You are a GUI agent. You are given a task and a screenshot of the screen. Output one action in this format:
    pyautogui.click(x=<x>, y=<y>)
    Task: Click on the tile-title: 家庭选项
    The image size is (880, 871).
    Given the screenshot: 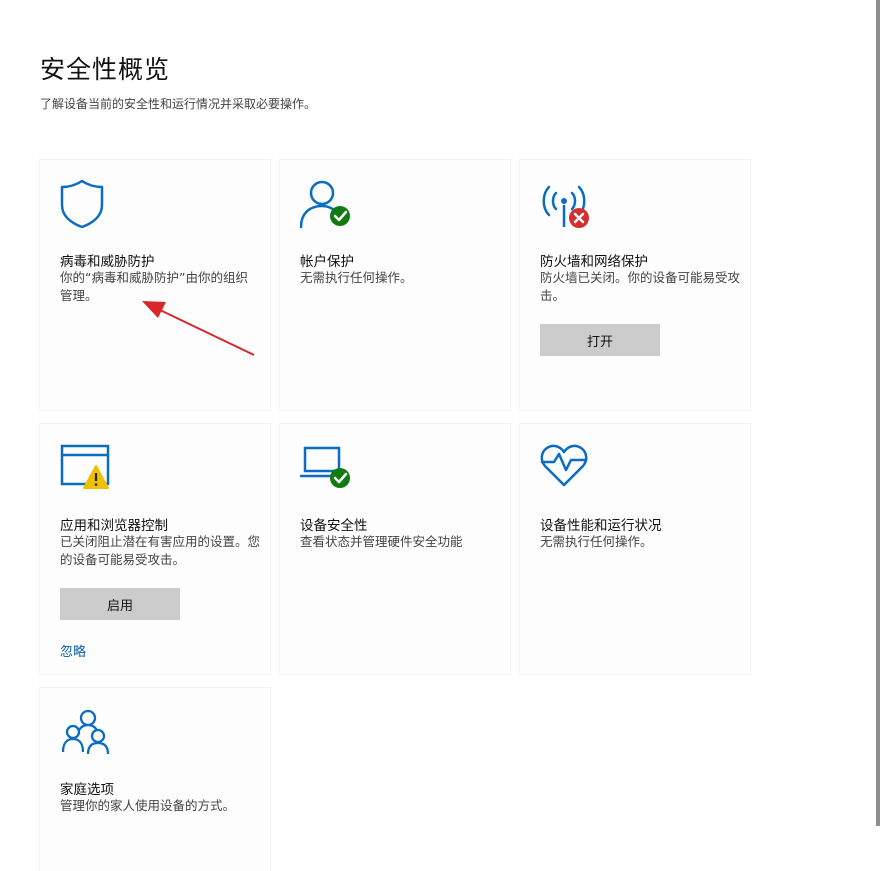 What is the action you would take?
    pyautogui.click(x=87, y=790)
    